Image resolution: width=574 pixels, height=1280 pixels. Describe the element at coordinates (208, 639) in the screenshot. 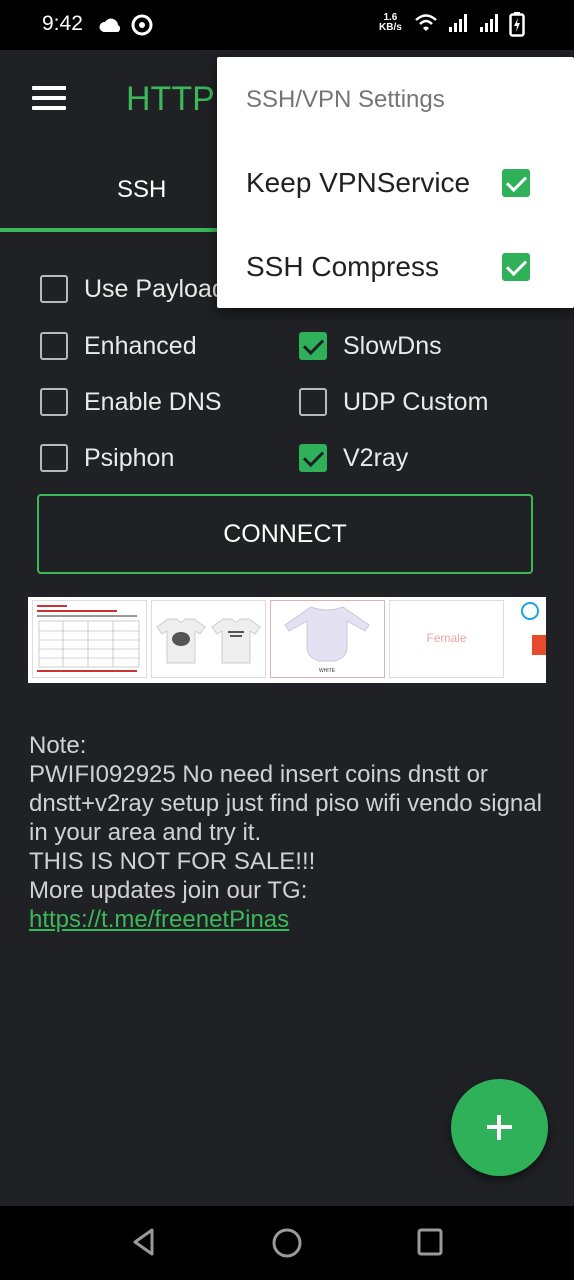

I see `ad-tshirt-thumbnail` at that location.